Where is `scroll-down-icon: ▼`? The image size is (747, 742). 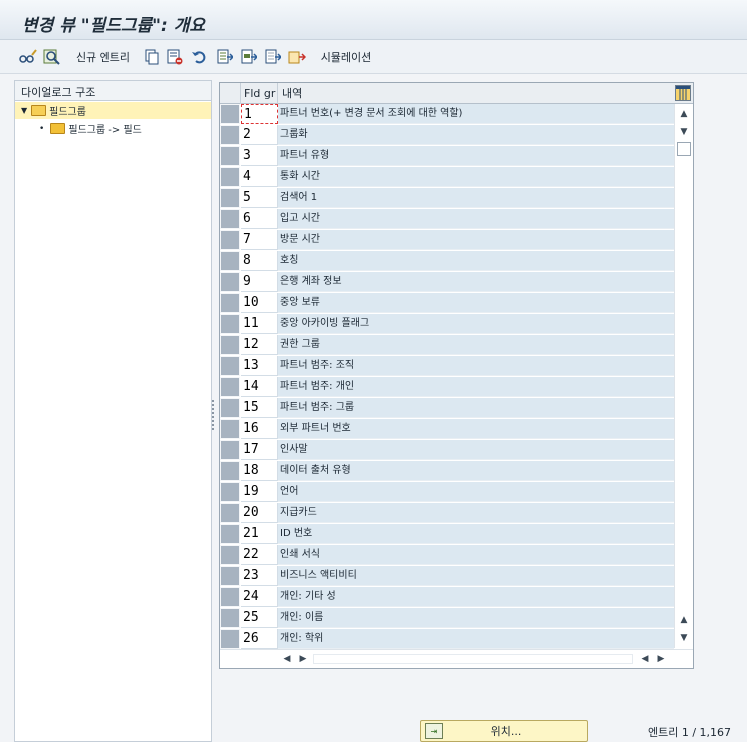
scroll-down-icon: ▼ is located at coordinates (684, 132).